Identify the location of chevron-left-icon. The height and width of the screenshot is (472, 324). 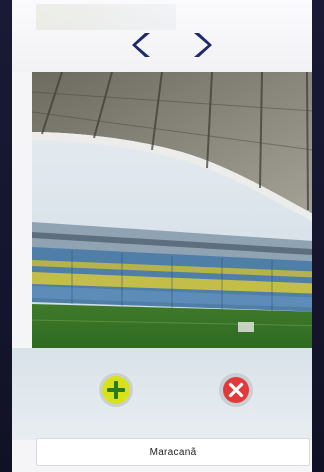
(141, 45).